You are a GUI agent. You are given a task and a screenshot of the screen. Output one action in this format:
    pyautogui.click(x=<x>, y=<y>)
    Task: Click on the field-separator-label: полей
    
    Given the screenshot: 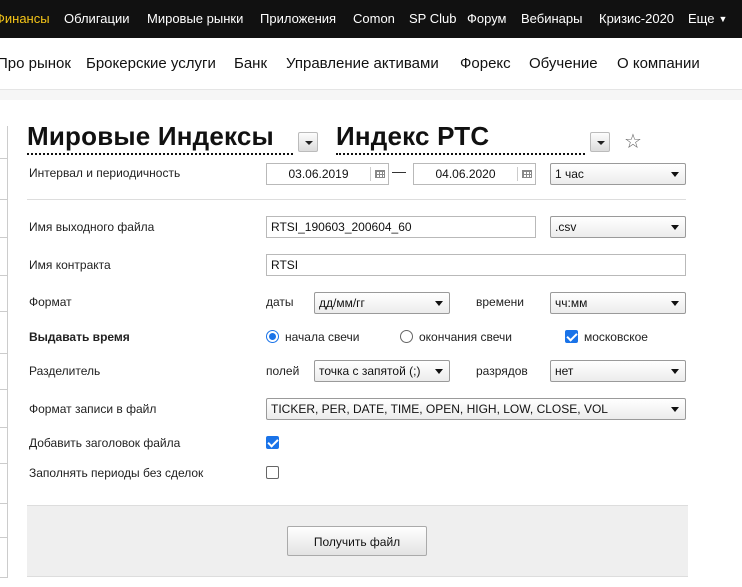 What is the action you would take?
    pyautogui.click(x=283, y=371)
    